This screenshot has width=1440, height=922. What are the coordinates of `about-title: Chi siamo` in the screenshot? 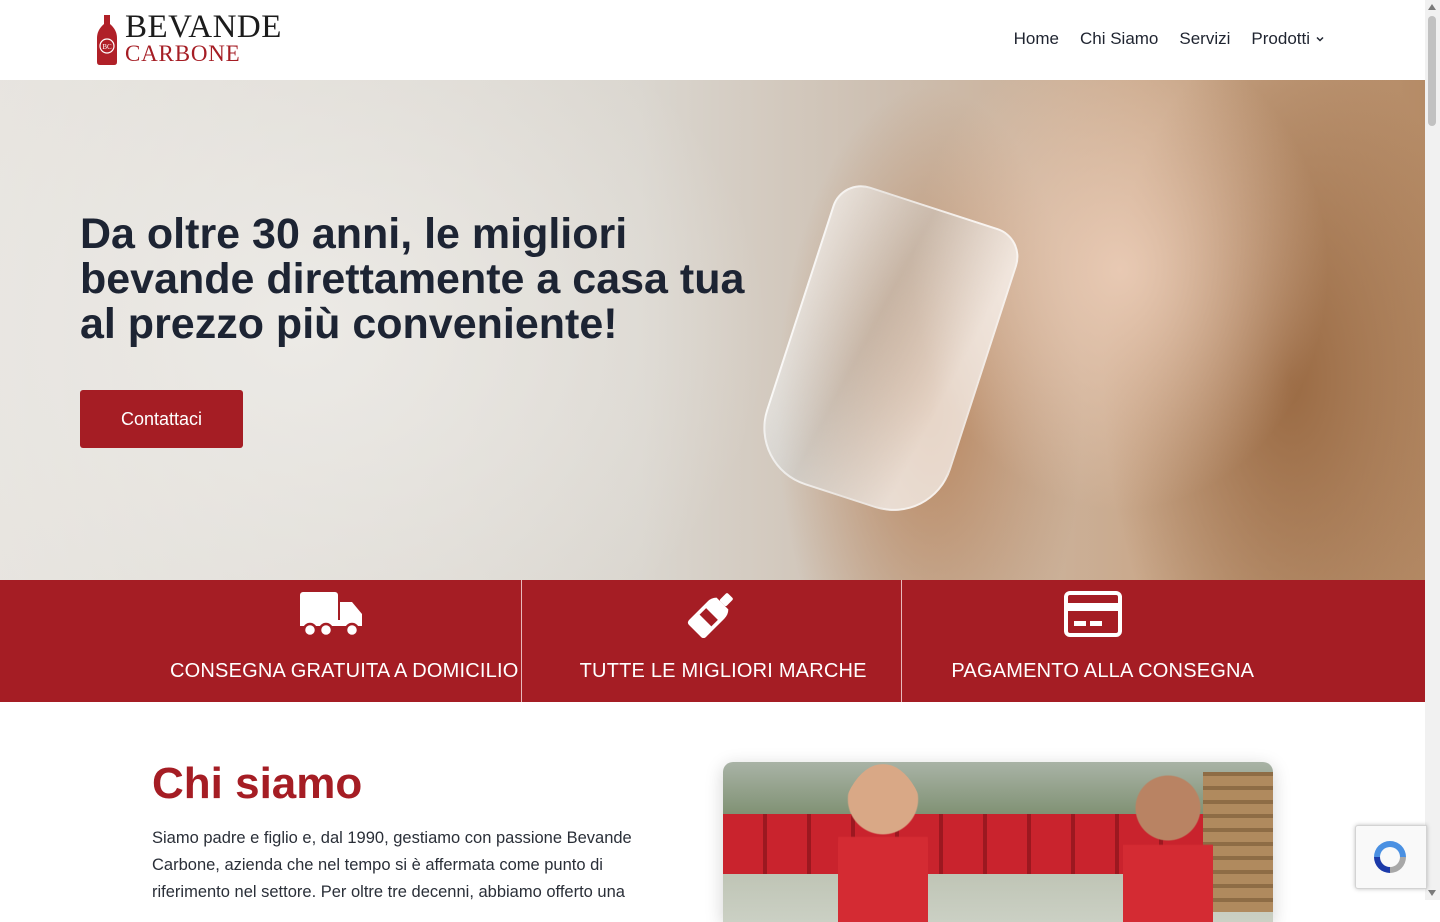 It's located at (257, 783).